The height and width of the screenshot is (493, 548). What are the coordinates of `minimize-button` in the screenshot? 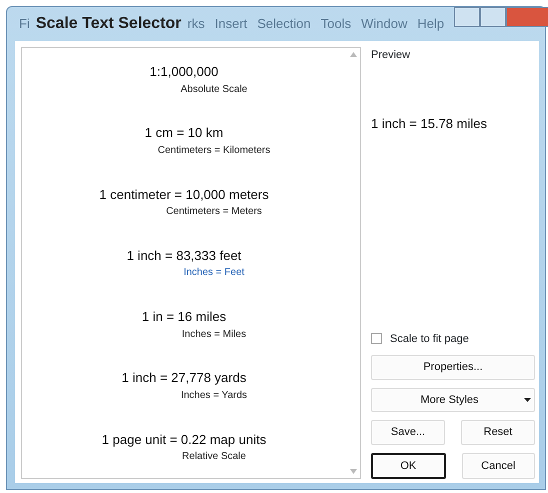 It's located at (467, 17).